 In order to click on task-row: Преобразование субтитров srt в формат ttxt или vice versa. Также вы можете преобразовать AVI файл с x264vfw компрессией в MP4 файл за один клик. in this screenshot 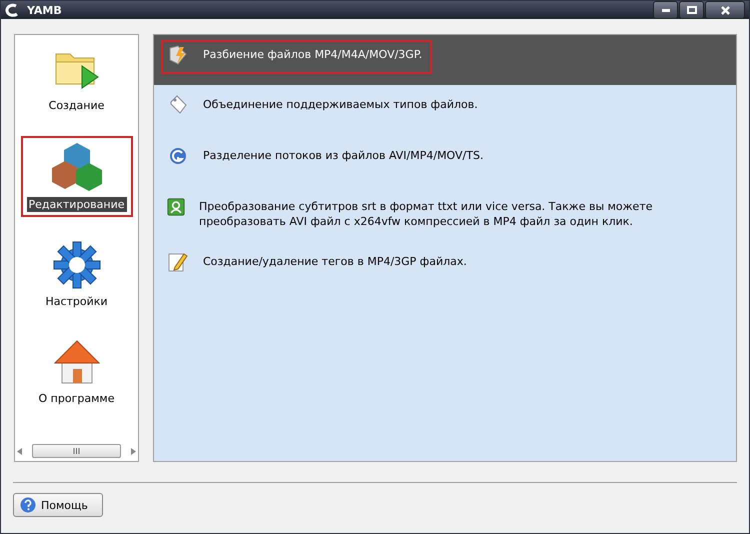, I will do `click(445, 214)`.